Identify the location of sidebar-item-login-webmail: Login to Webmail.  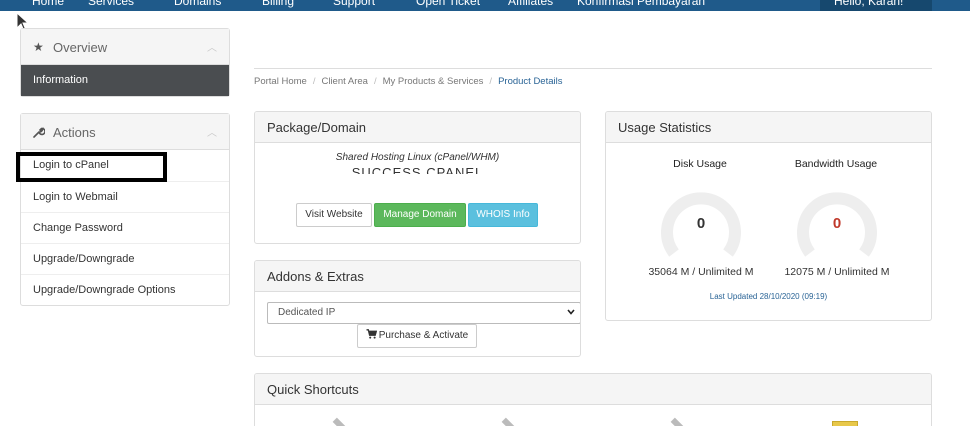
(125, 196).